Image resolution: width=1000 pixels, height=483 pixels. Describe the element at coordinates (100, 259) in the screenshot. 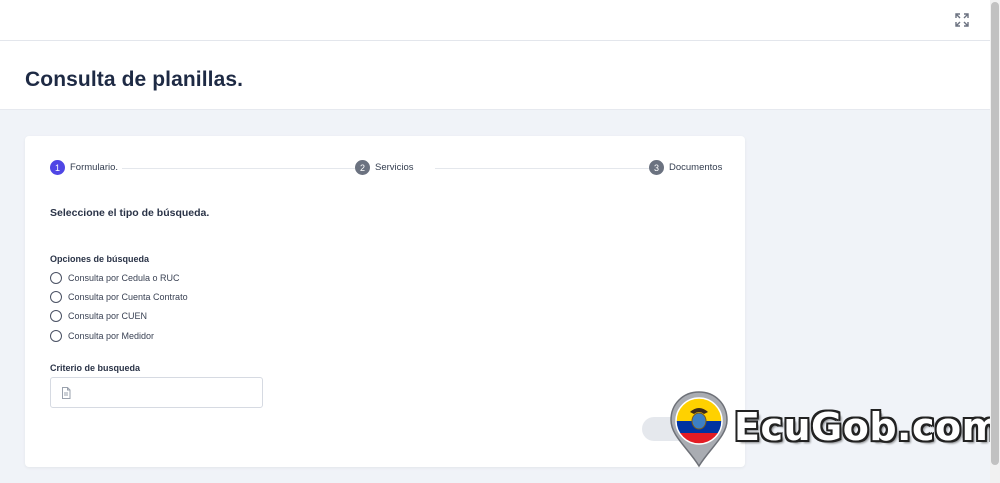

I see `search-options-label: Opciones de búsqueda` at that location.